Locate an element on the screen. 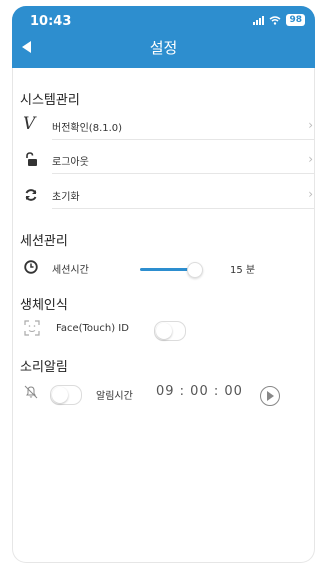  page-title: 설정 is located at coordinates (163, 48).